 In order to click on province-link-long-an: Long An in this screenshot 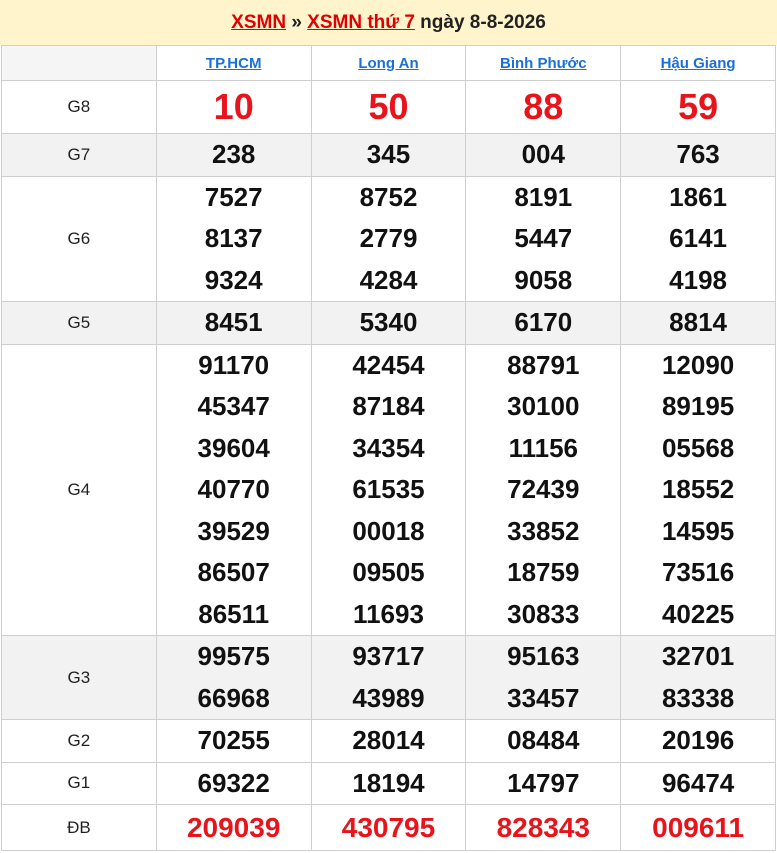, I will do `click(388, 63)`.